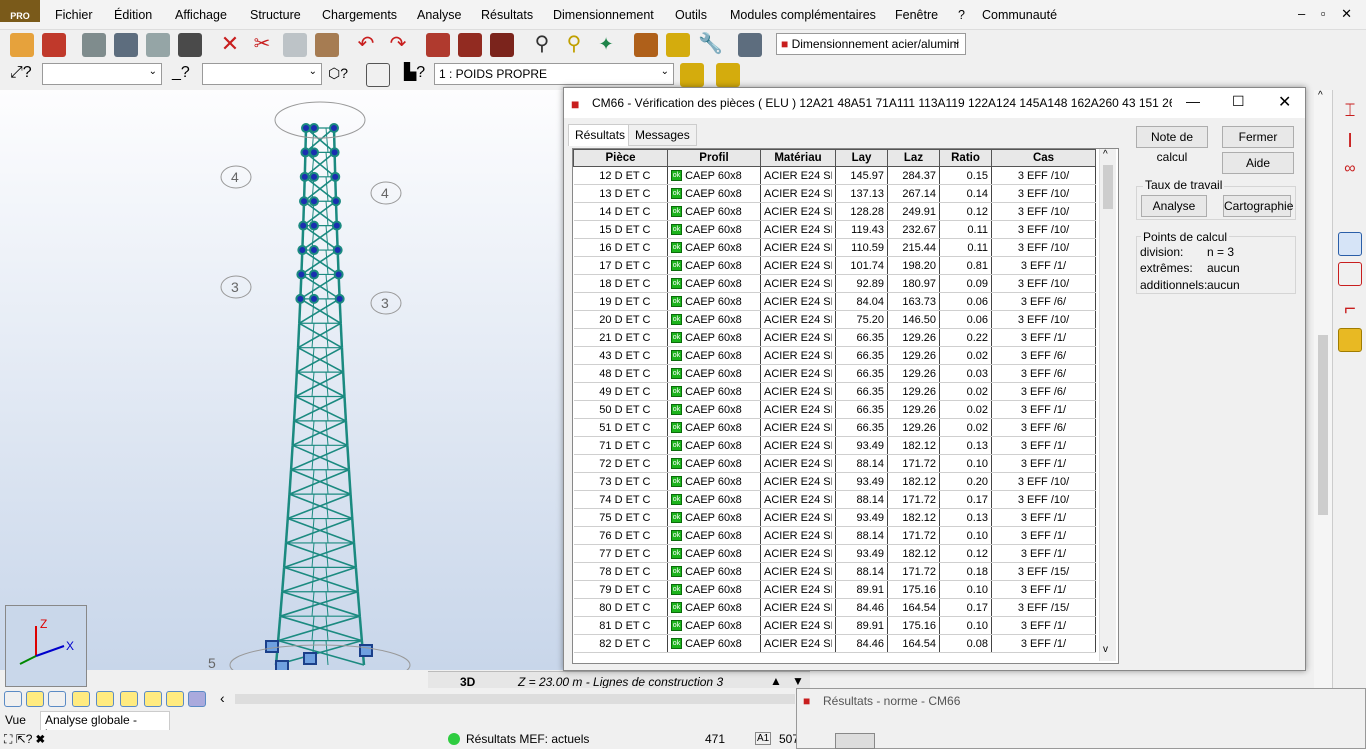 The height and width of the screenshot is (749, 1366). What do you see at coordinates (467, 682) in the screenshot?
I see `view-mode-label: 3D` at bounding box center [467, 682].